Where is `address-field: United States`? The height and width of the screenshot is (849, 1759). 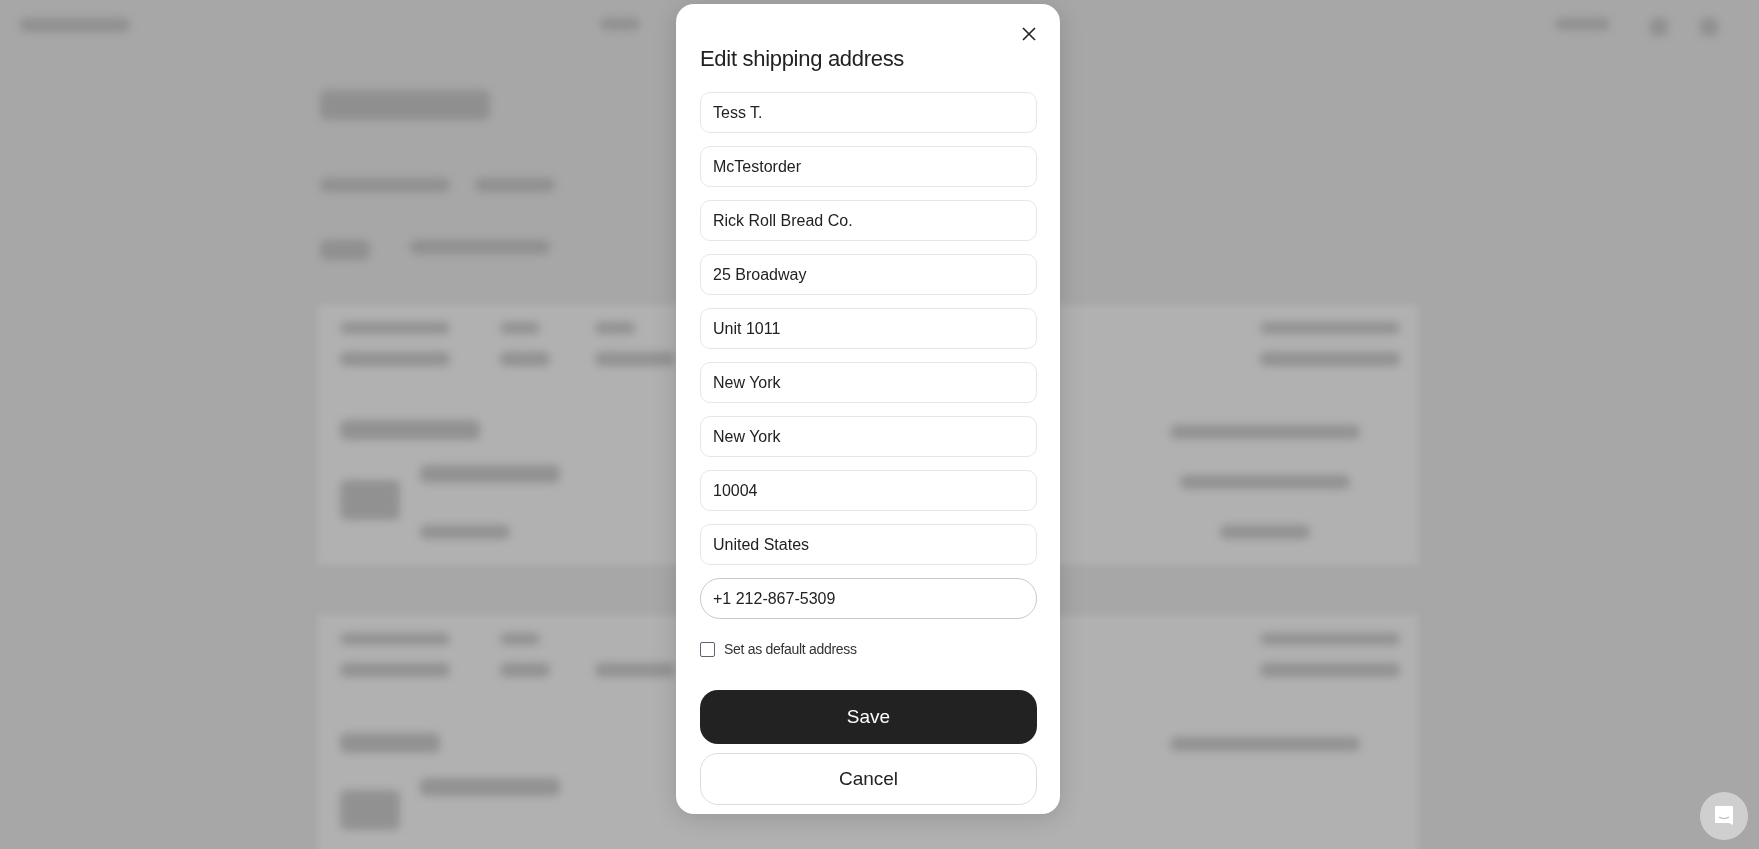
address-field: United States is located at coordinates (868, 544).